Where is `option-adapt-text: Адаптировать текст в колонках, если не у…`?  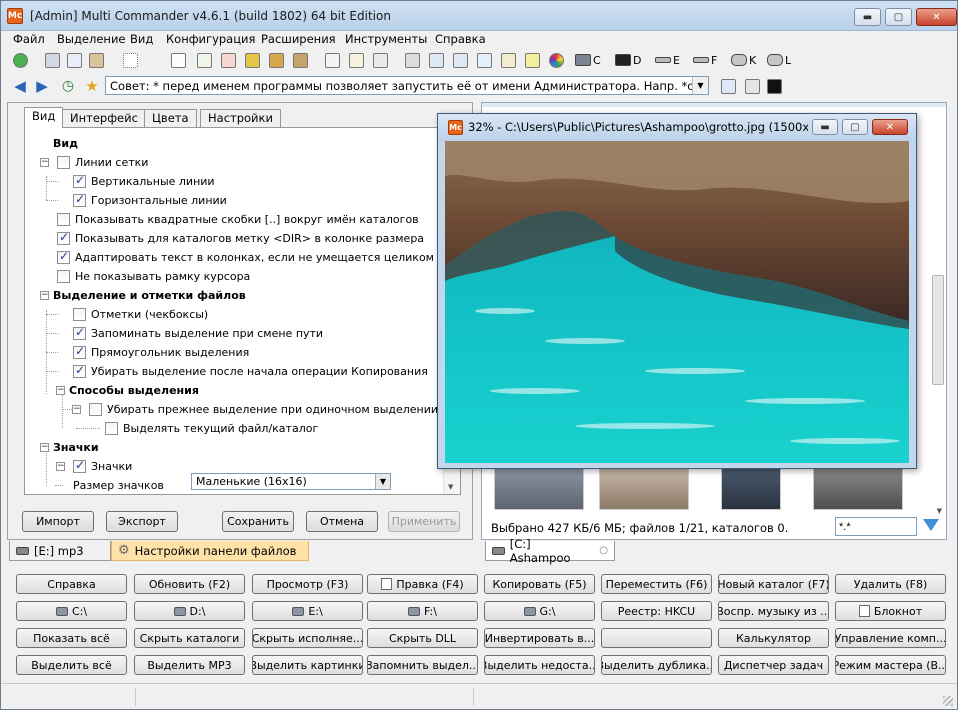
option-adapt-text: Адаптировать текст в колонках, если не у… is located at coordinates (245, 257).